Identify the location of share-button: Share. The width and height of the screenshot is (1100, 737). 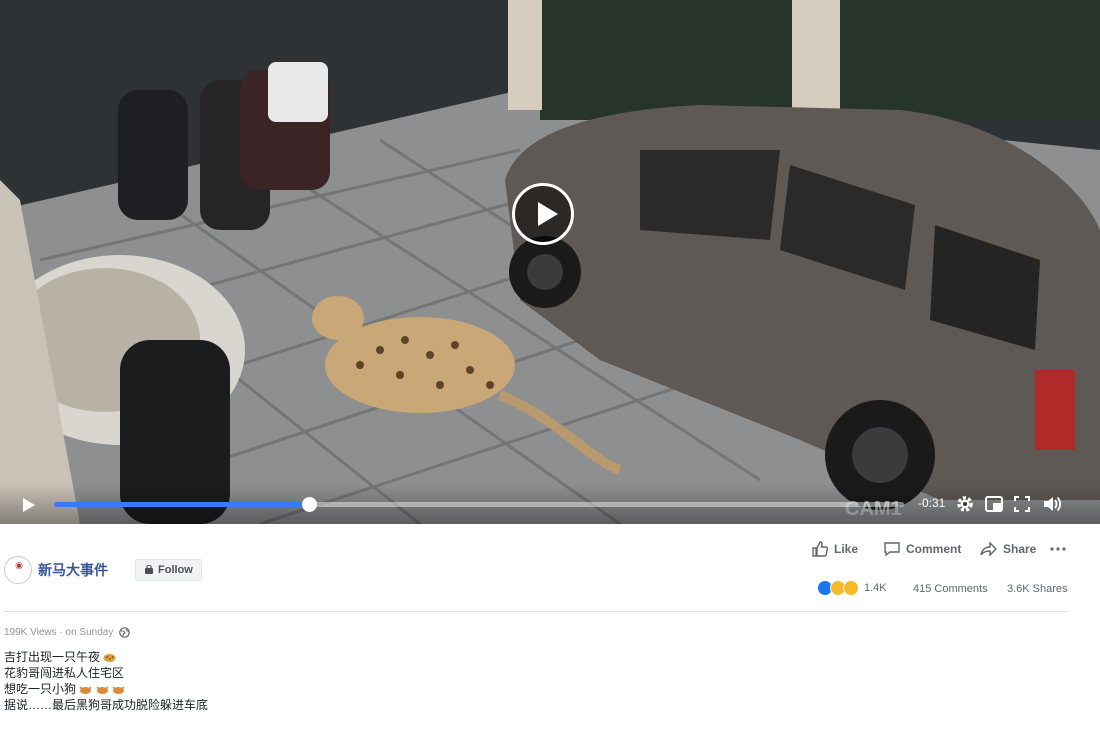
(1008, 549).